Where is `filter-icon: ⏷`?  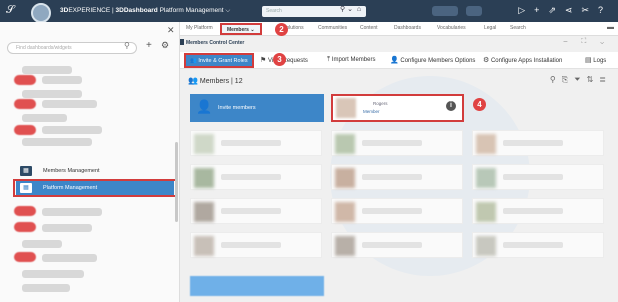 filter-icon: ⏷ is located at coordinates (580, 79).